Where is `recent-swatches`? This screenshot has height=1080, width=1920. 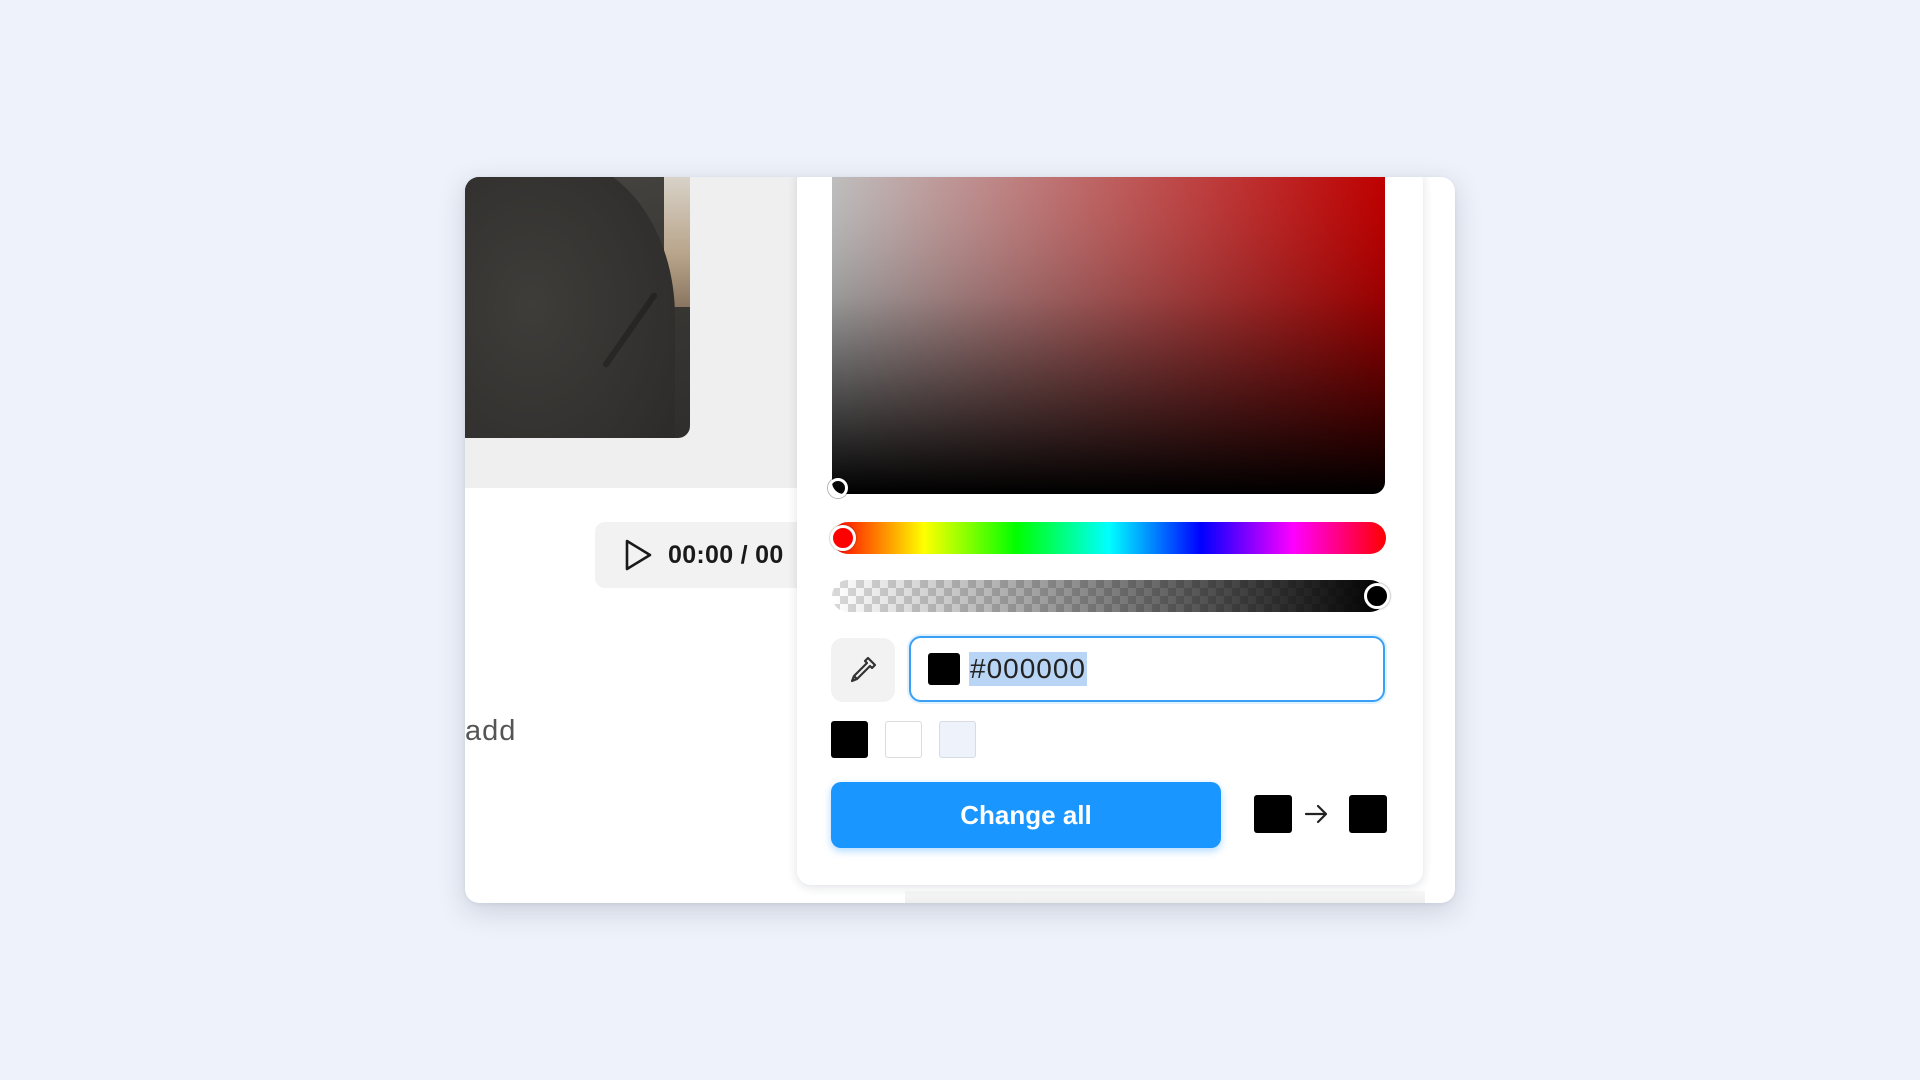 recent-swatches is located at coordinates (903, 739).